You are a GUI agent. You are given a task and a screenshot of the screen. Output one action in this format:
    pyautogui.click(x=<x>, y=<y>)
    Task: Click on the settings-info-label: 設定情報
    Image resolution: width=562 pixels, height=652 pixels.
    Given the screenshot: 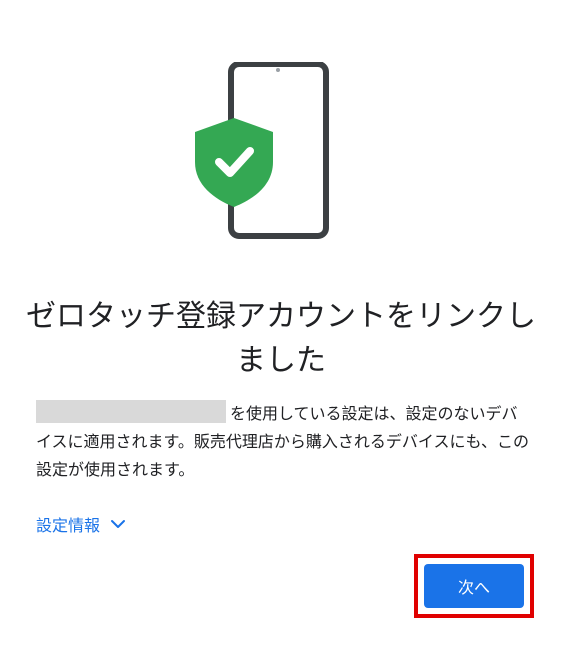 What is the action you would take?
    pyautogui.click(x=68, y=525)
    